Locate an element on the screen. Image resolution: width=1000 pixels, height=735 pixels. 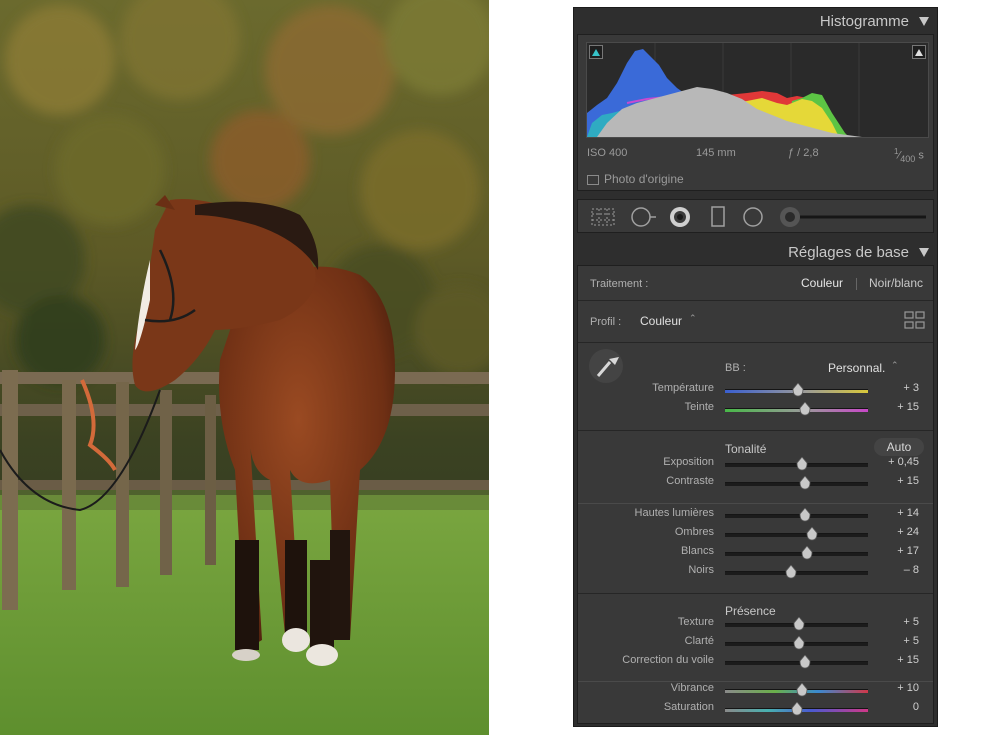
wb-dropdown: Personnal. is located at coordinates (856, 368).